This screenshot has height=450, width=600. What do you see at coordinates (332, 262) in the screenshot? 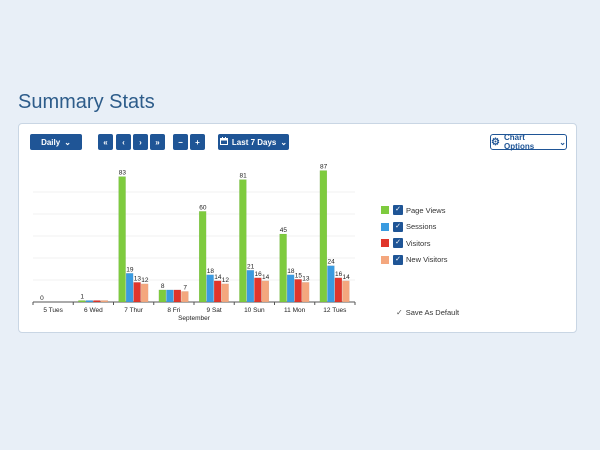
I see `data-label: 24` at bounding box center [332, 262].